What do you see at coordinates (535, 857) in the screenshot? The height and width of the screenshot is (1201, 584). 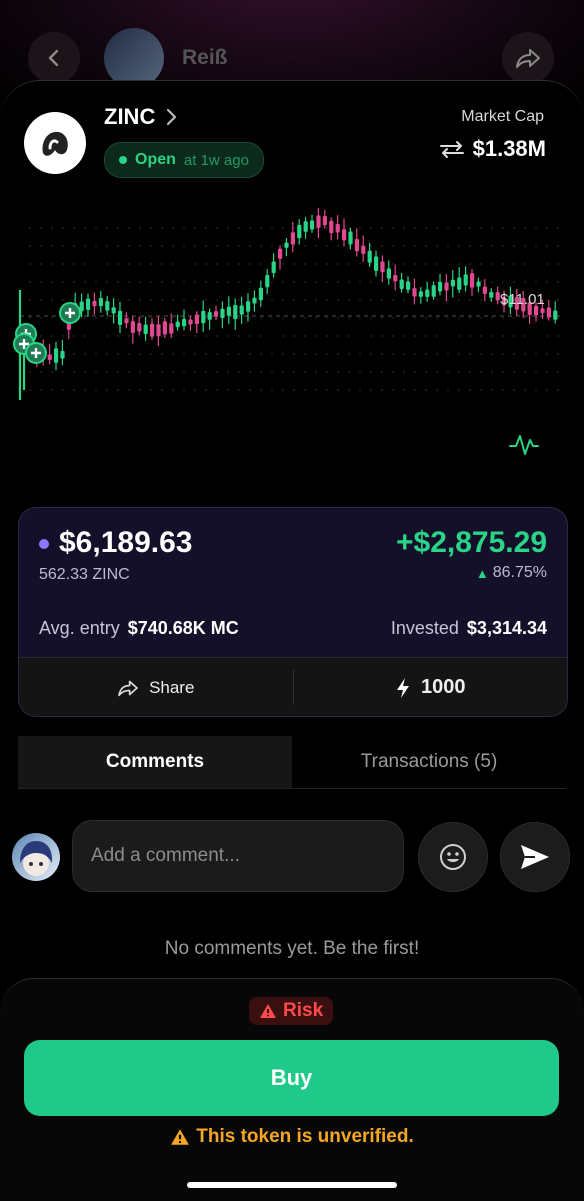 I see `send-button` at bounding box center [535, 857].